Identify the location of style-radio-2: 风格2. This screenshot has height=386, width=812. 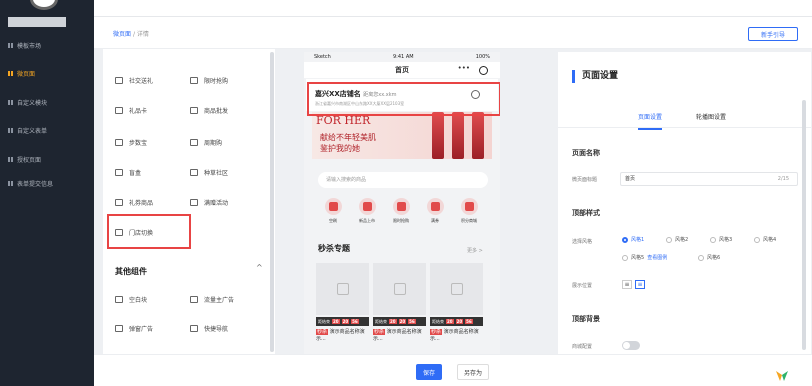
(677, 239).